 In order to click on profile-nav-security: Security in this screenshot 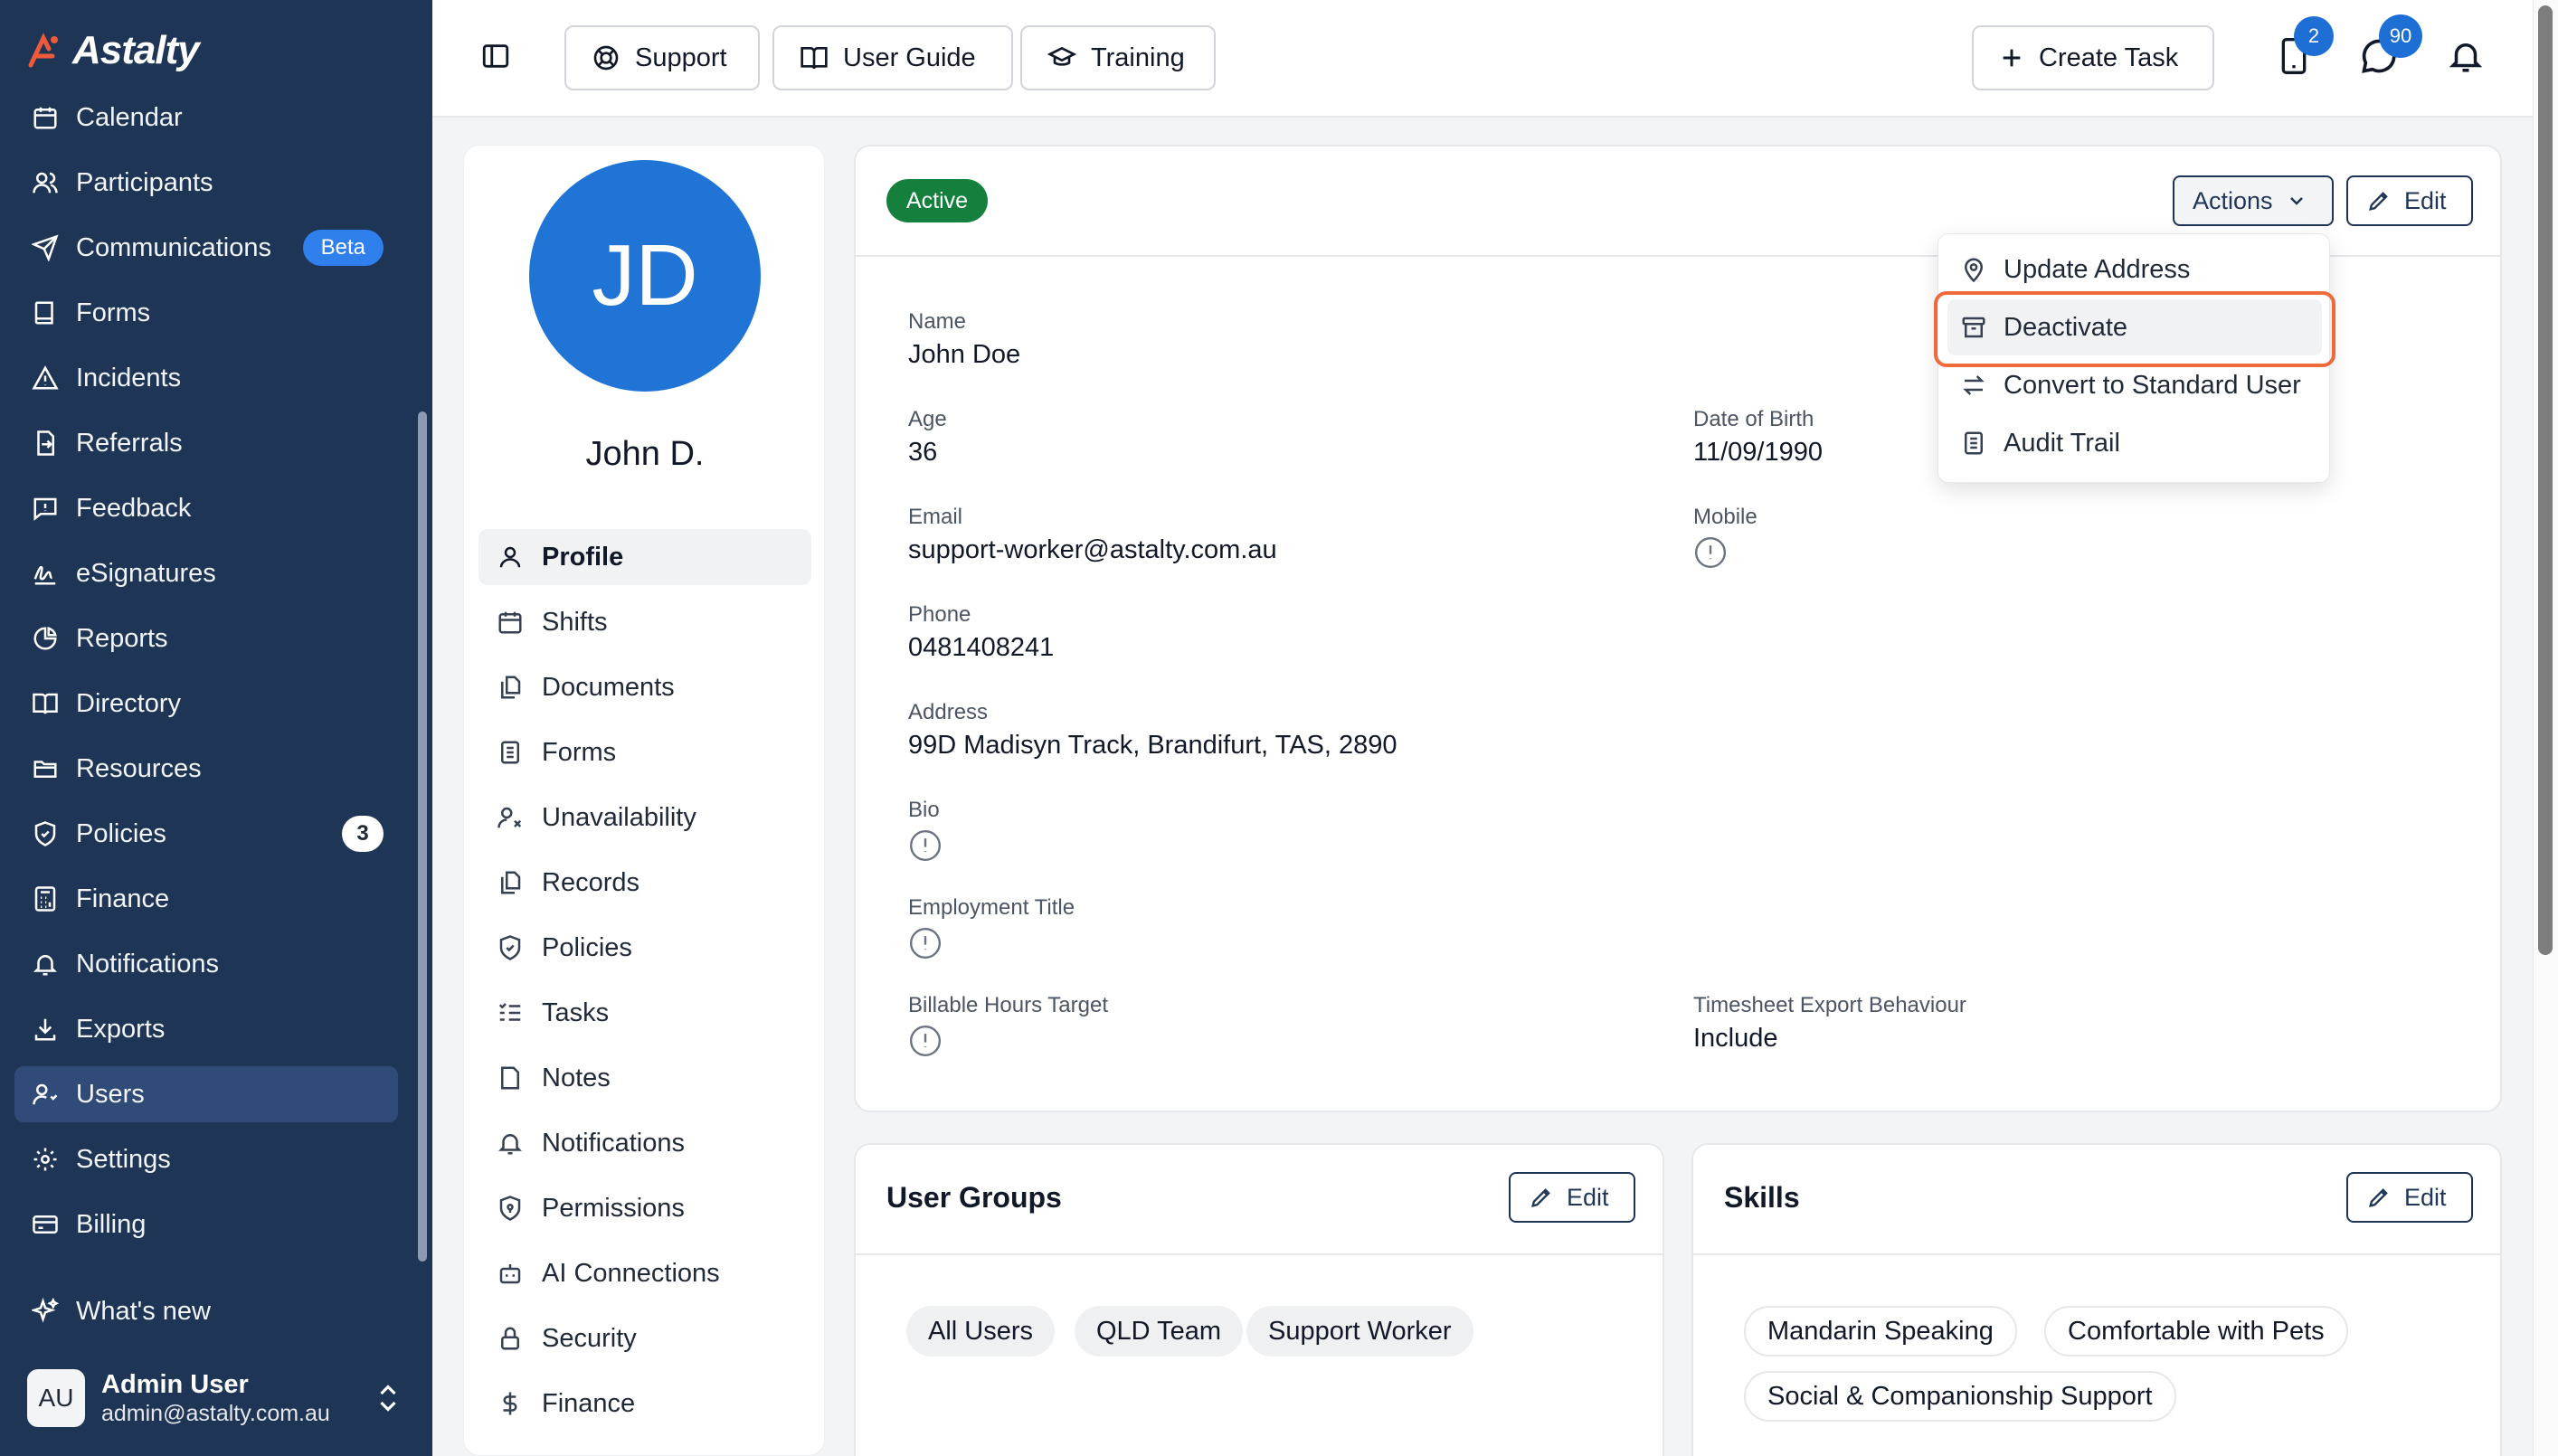, I will do `click(644, 1338)`.